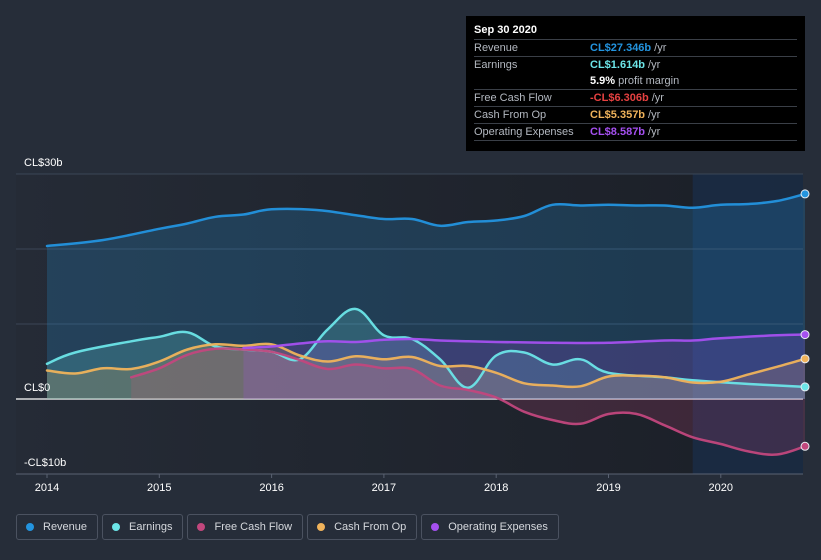  What do you see at coordinates (253, 527) in the screenshot?
I see `legend-label: Free Cash Flow` at bounding box center [253, 527].